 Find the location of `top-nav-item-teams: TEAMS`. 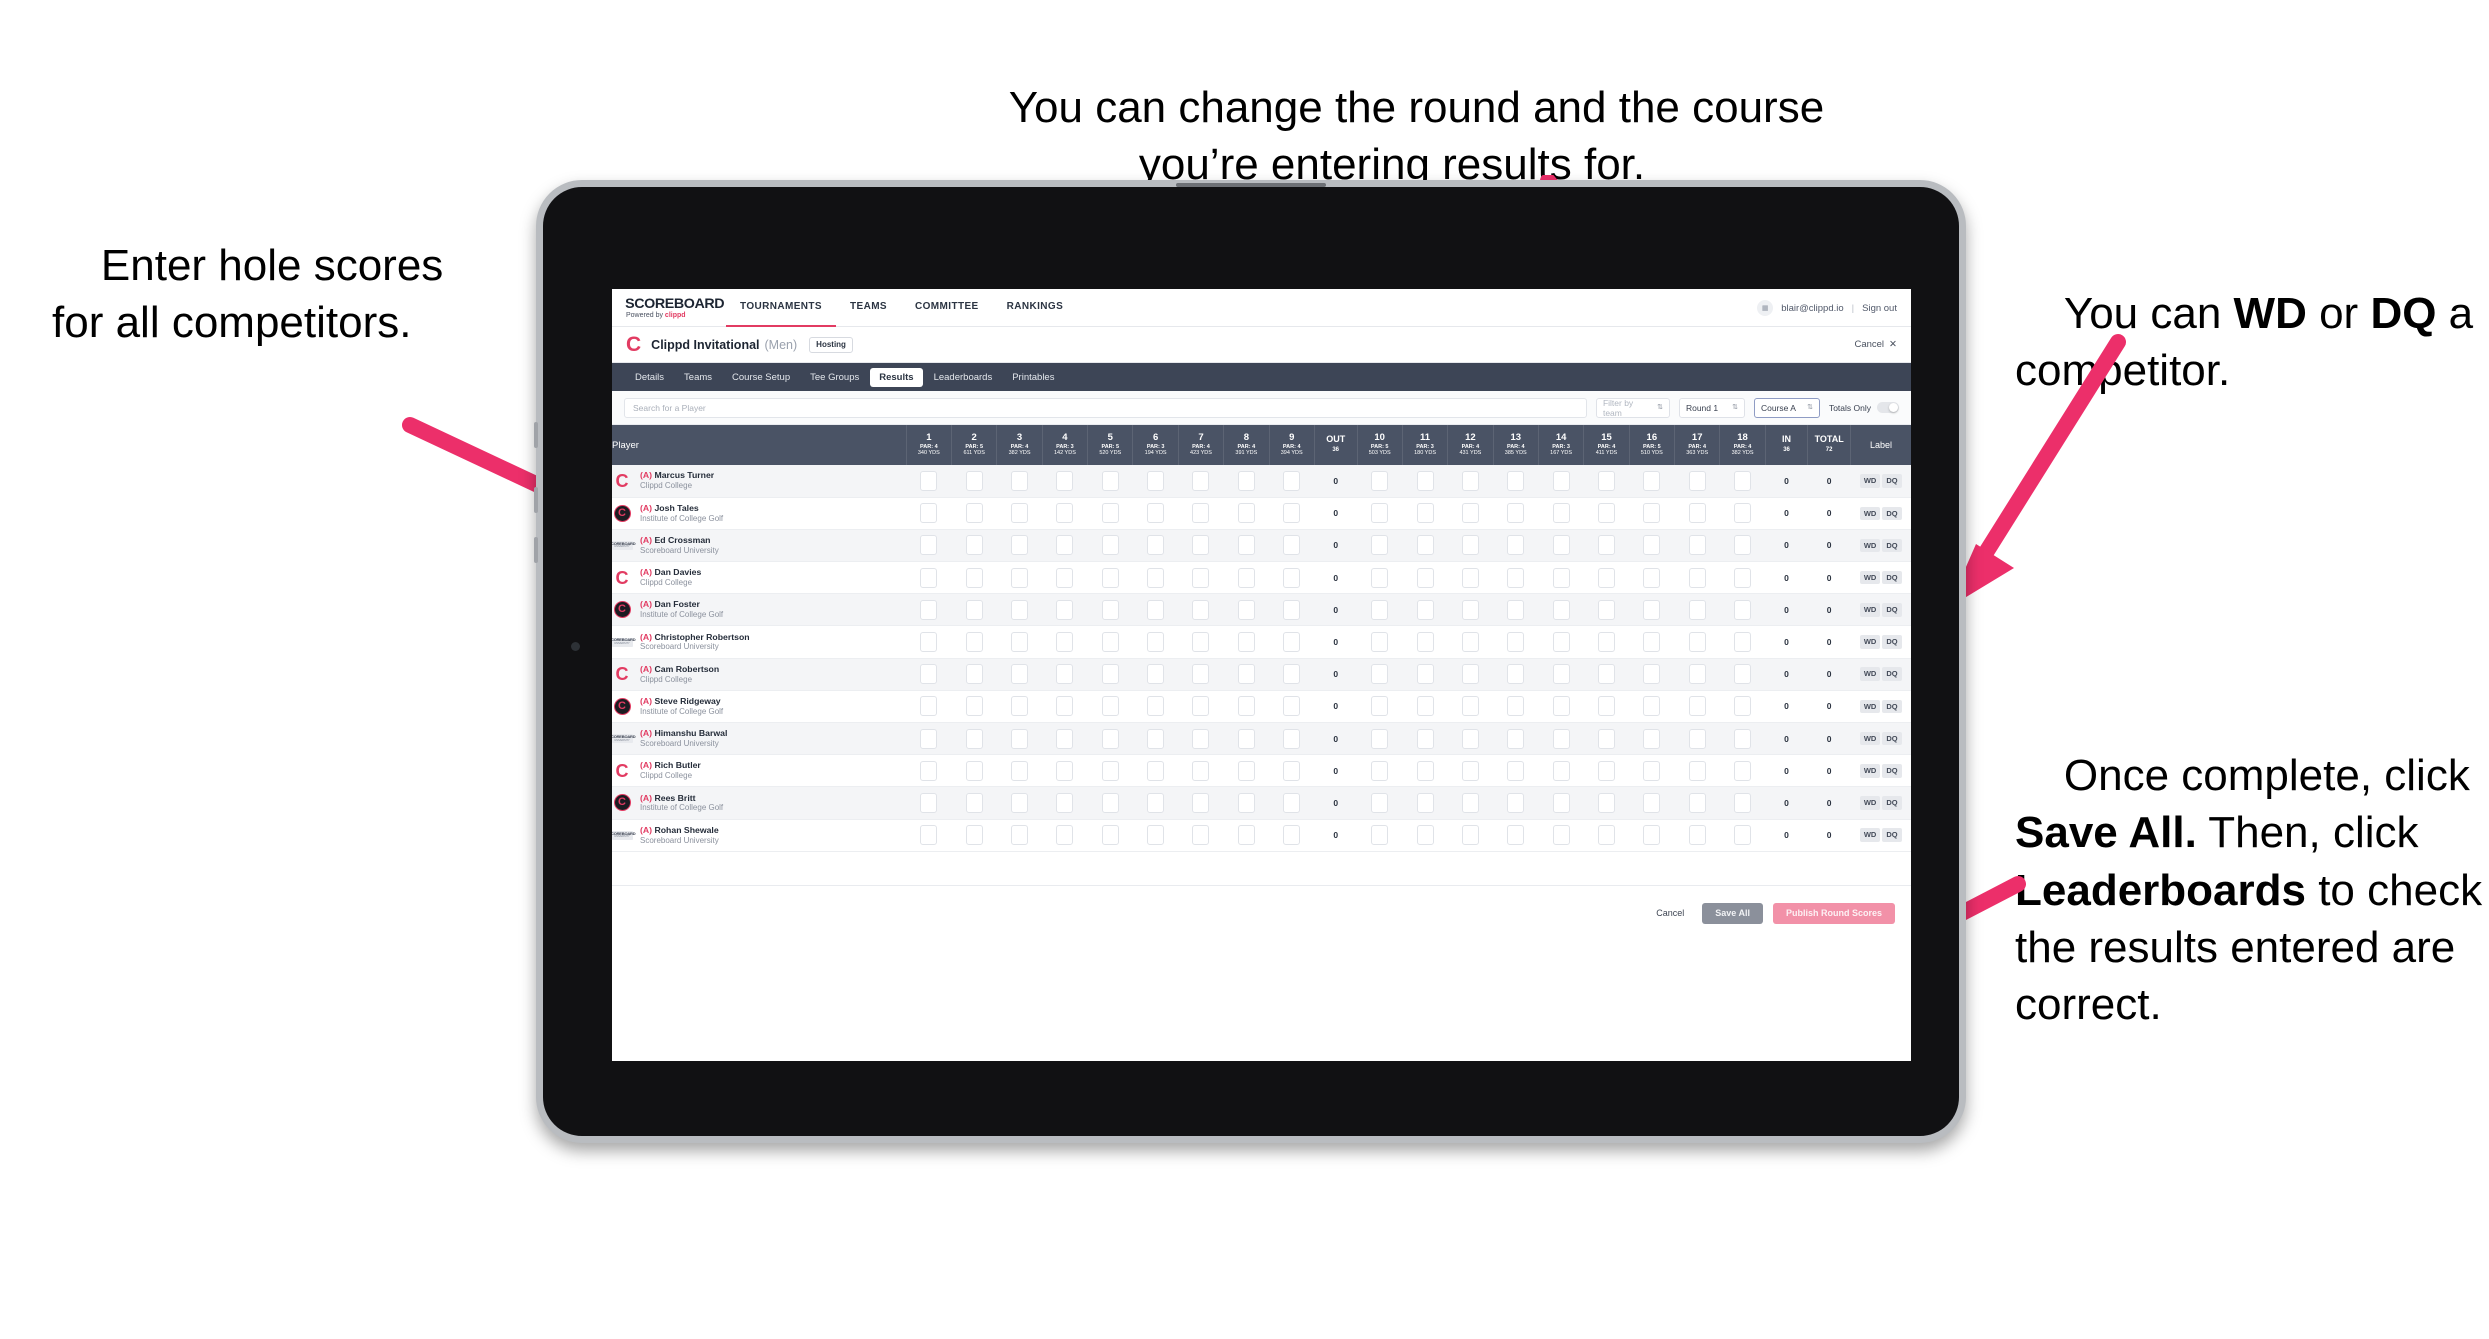

top-nav-item-teams: TEAMS is located at coordinates (868, 308).